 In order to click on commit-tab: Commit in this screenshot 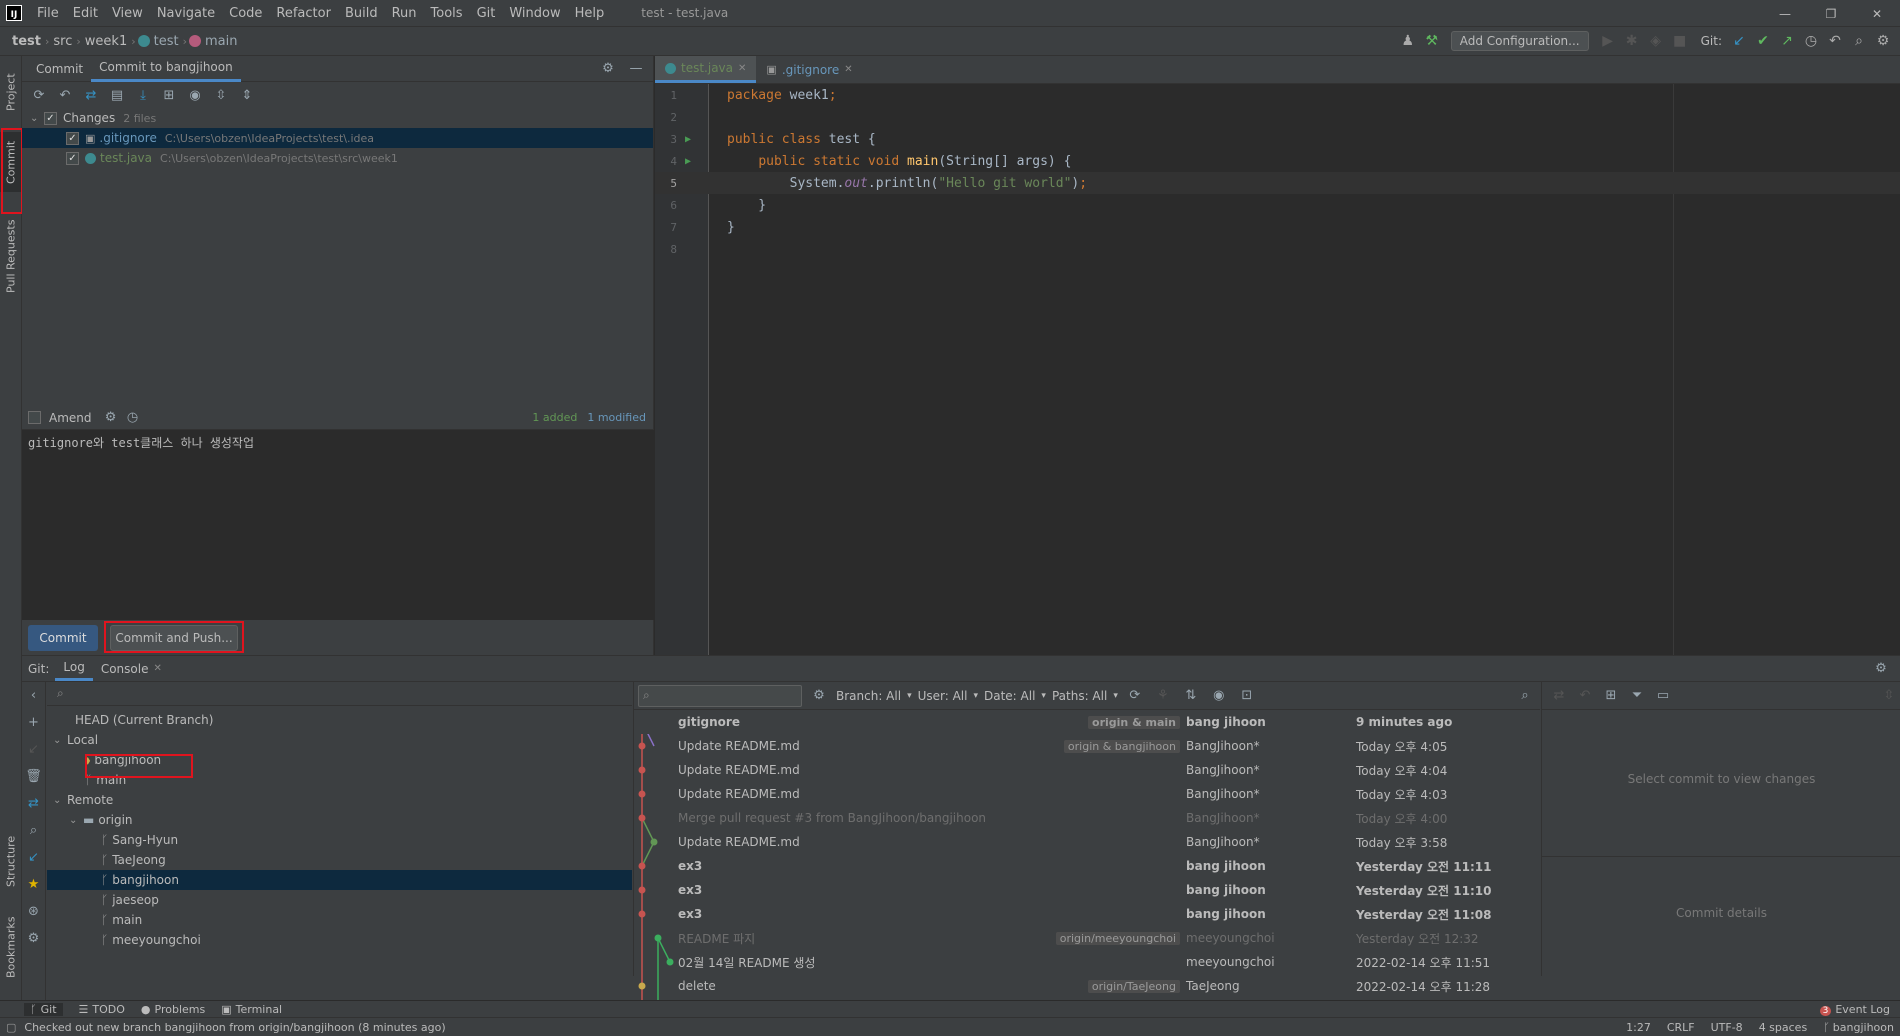, I will do `click(59, 69)`.